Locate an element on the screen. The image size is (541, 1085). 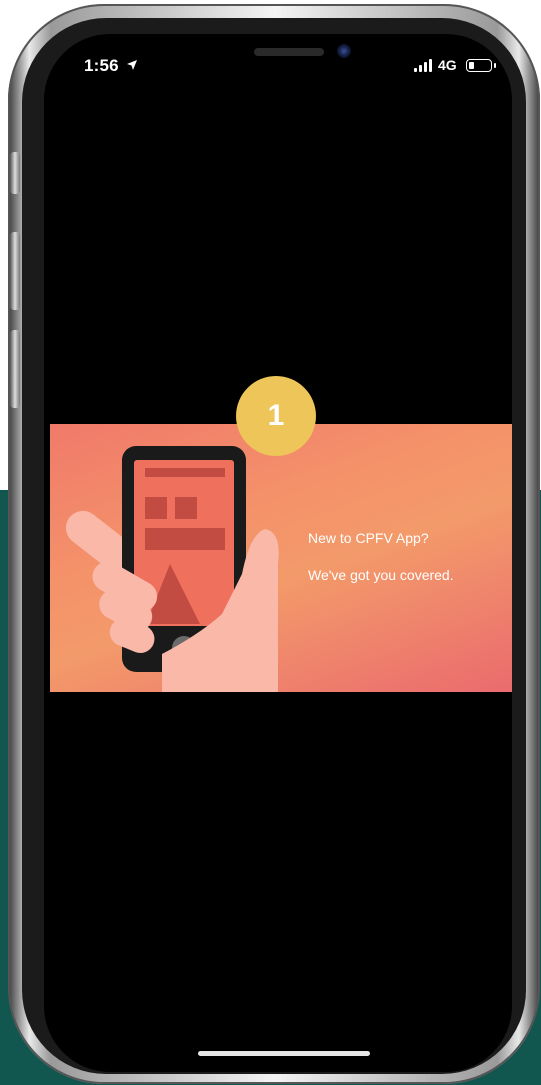
home-indicator is located at coordinates (284, 1053).